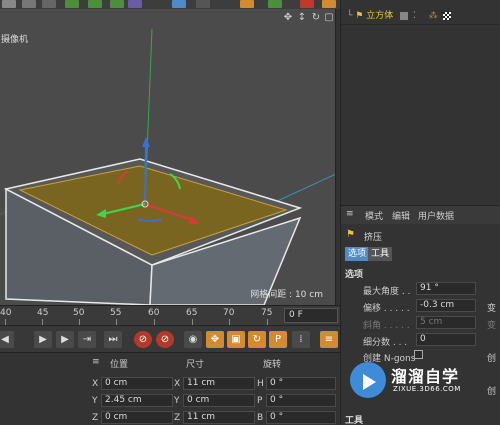 This screenshot has width=500, height=425. Describe the element at coordinates (272, 365) in the screenshot. I see `rotation-header: 旋转` at that location.